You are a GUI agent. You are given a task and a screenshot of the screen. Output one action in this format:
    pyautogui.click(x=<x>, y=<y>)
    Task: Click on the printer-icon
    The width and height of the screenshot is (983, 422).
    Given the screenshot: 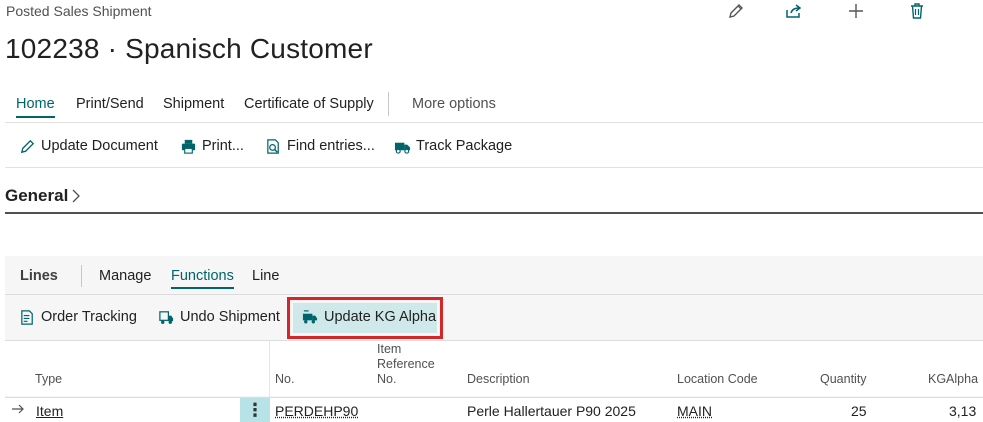 What is the action you would take?
    pyautogui.click(x=188, y=146)
    